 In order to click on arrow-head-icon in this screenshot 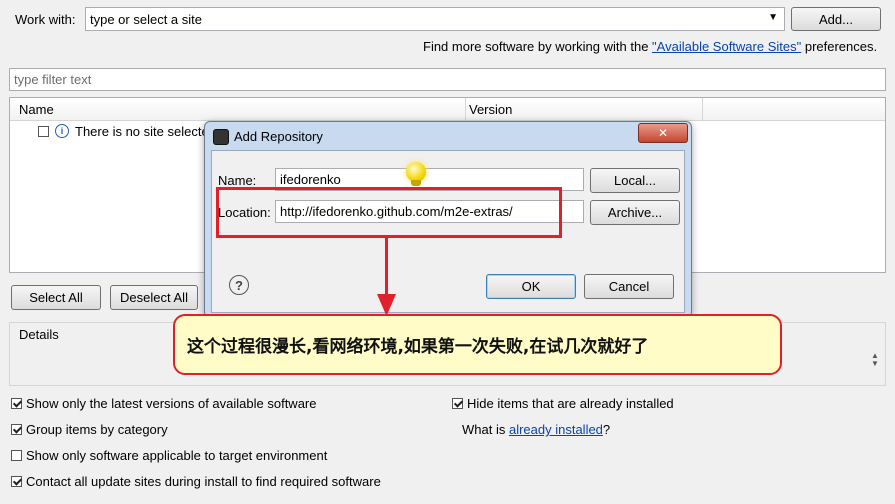, I will do `click(386, 305)`.